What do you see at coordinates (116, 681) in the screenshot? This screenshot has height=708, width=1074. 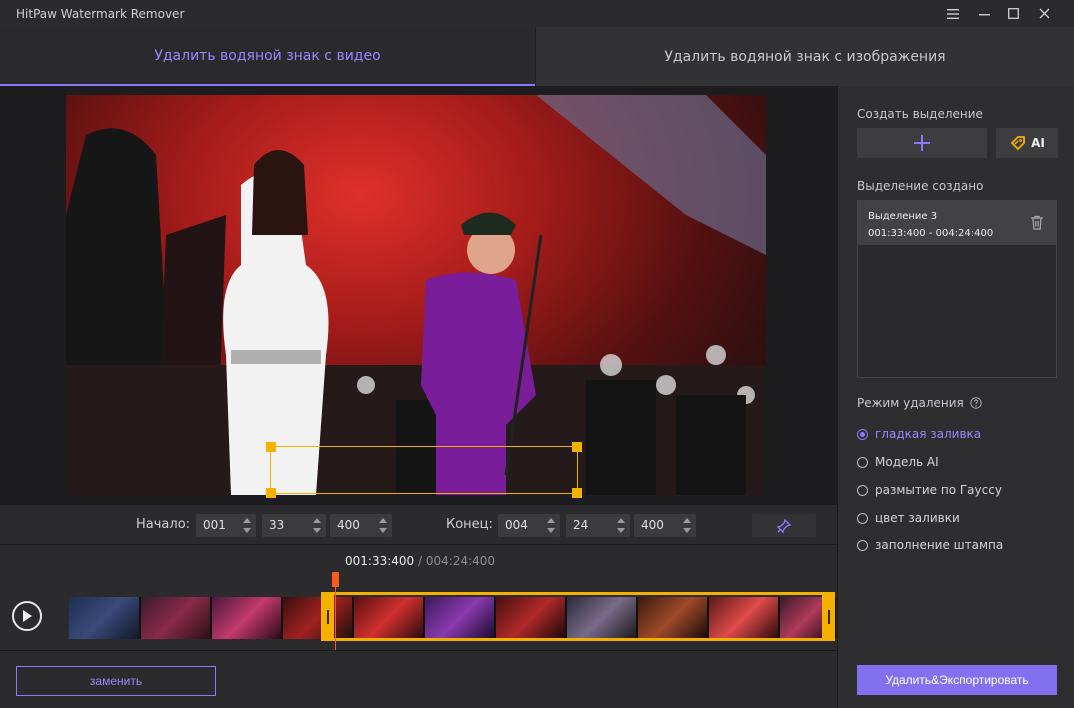 I see `replace-button: заменить` at bounding box center [116, 681].